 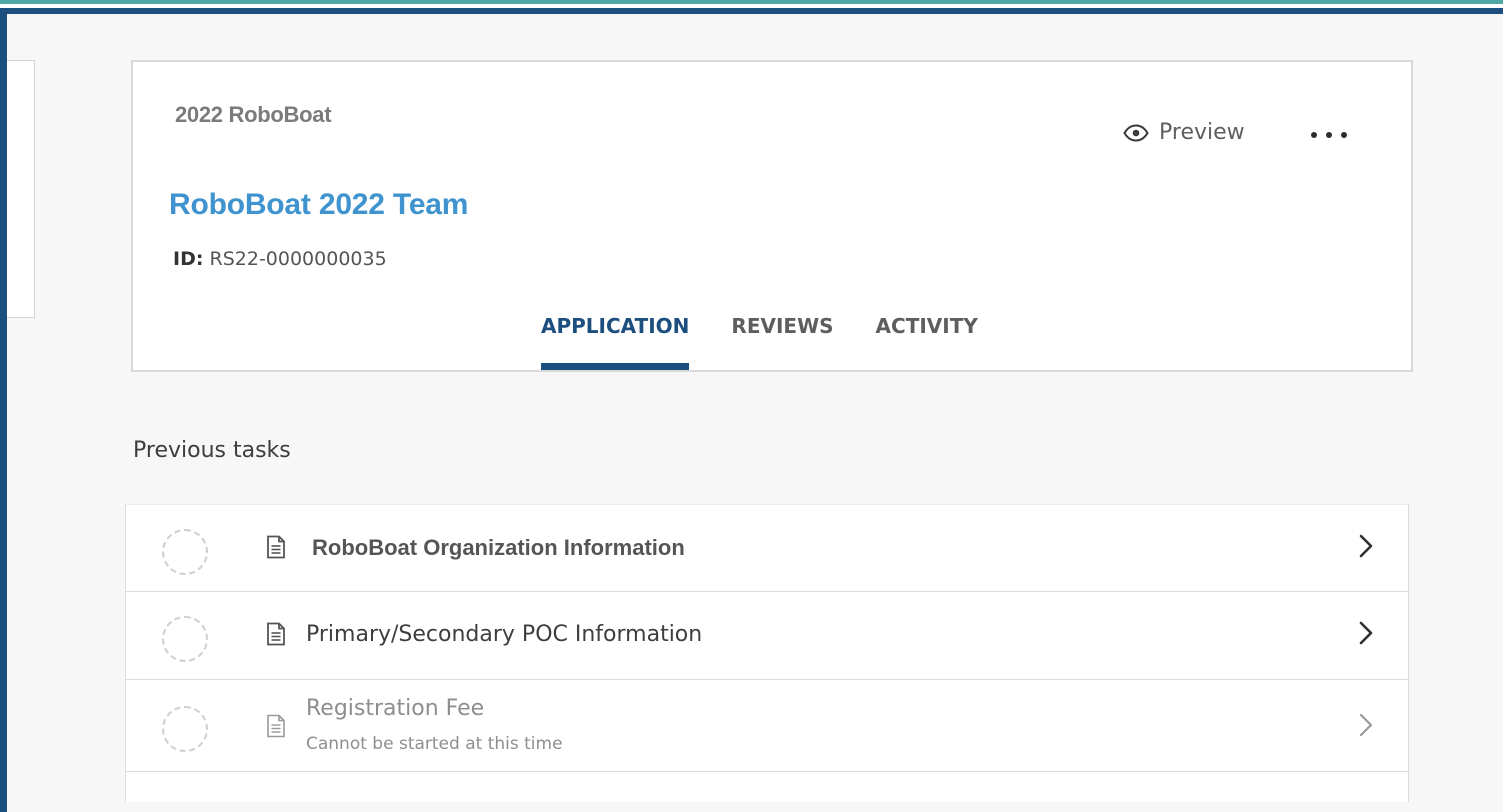 I want to click on program-name: 2022 RoboBoat, so click(x=253, y=114).